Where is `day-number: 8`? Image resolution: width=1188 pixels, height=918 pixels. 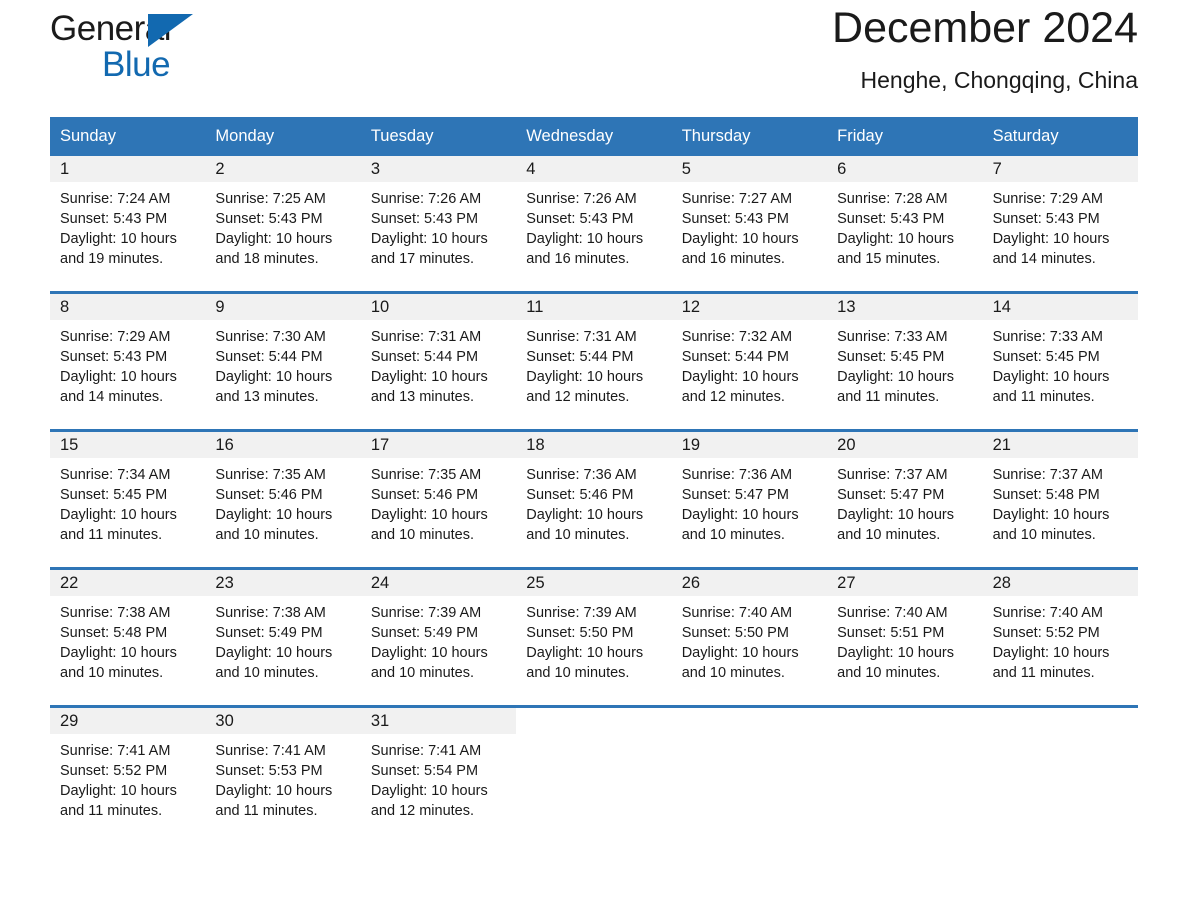 day-number: 8 is located at coordinates (65, 307).